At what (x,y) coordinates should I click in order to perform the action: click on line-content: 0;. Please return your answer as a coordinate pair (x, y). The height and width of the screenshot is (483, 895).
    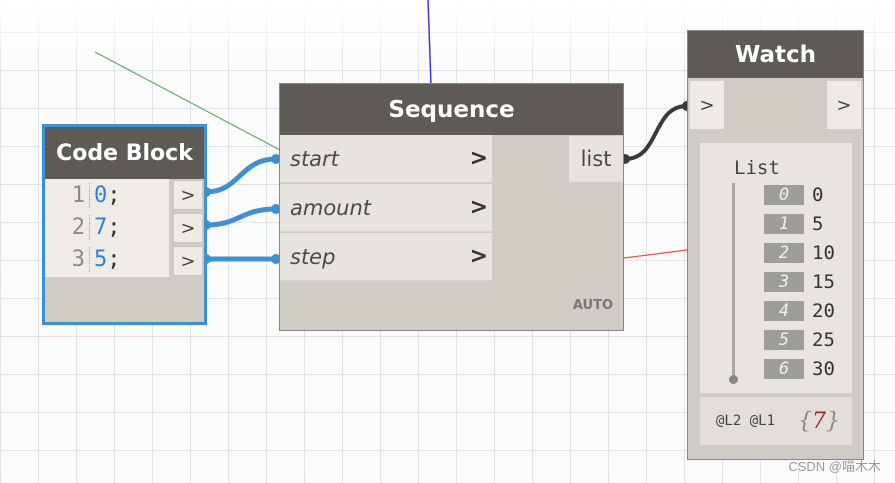
    Looking at the image, I should click on (105, 195).